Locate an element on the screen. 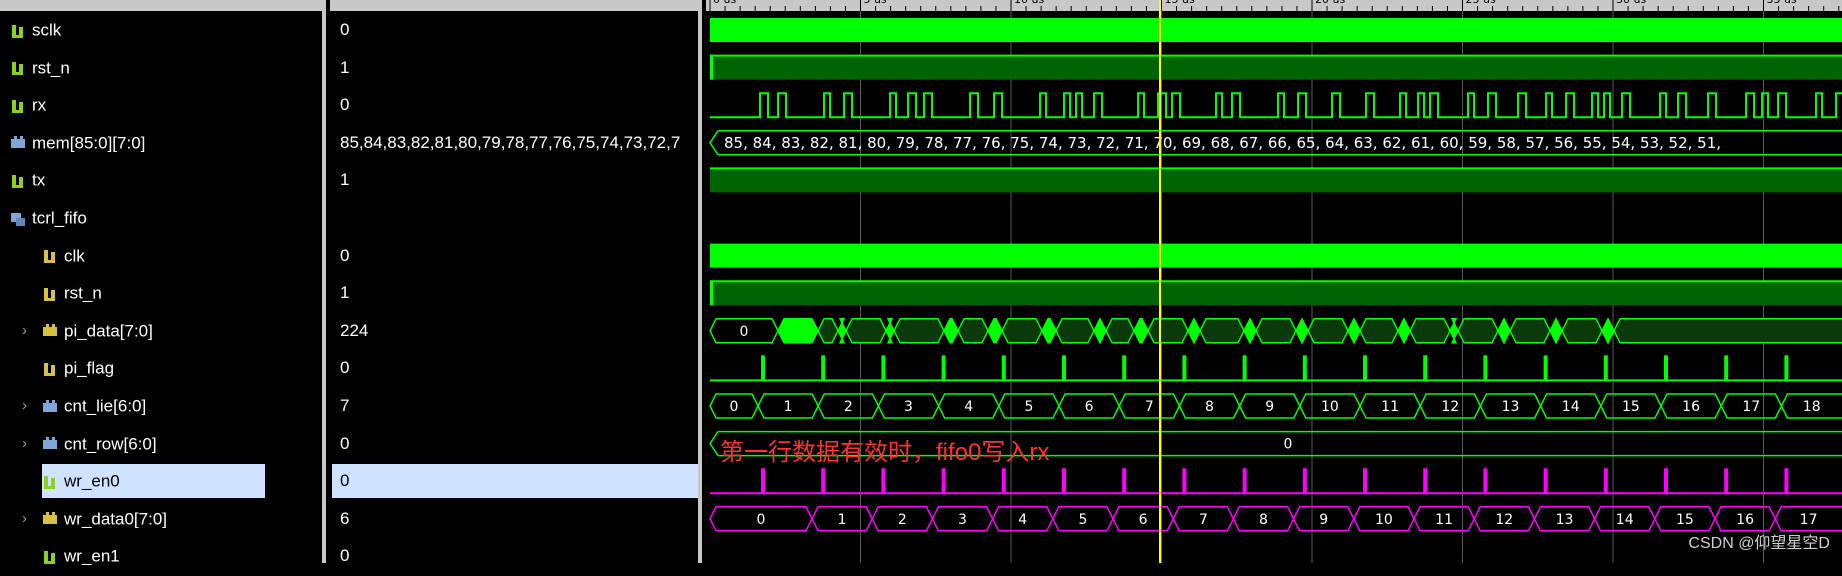 The width and height of the screenshot is (1842, 576). signal-row-cnt_lie60: › cnt_lie[6:0] is located at coordinates (161, 406).